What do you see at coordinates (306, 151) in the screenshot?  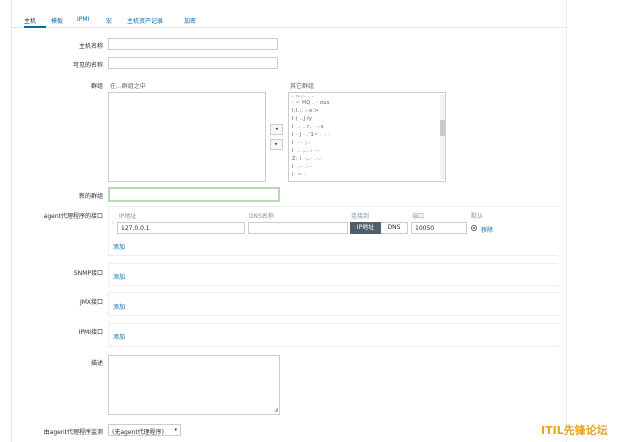 I see `list-item: I· . .,.·.: ···` at bounding box center [306, 151].